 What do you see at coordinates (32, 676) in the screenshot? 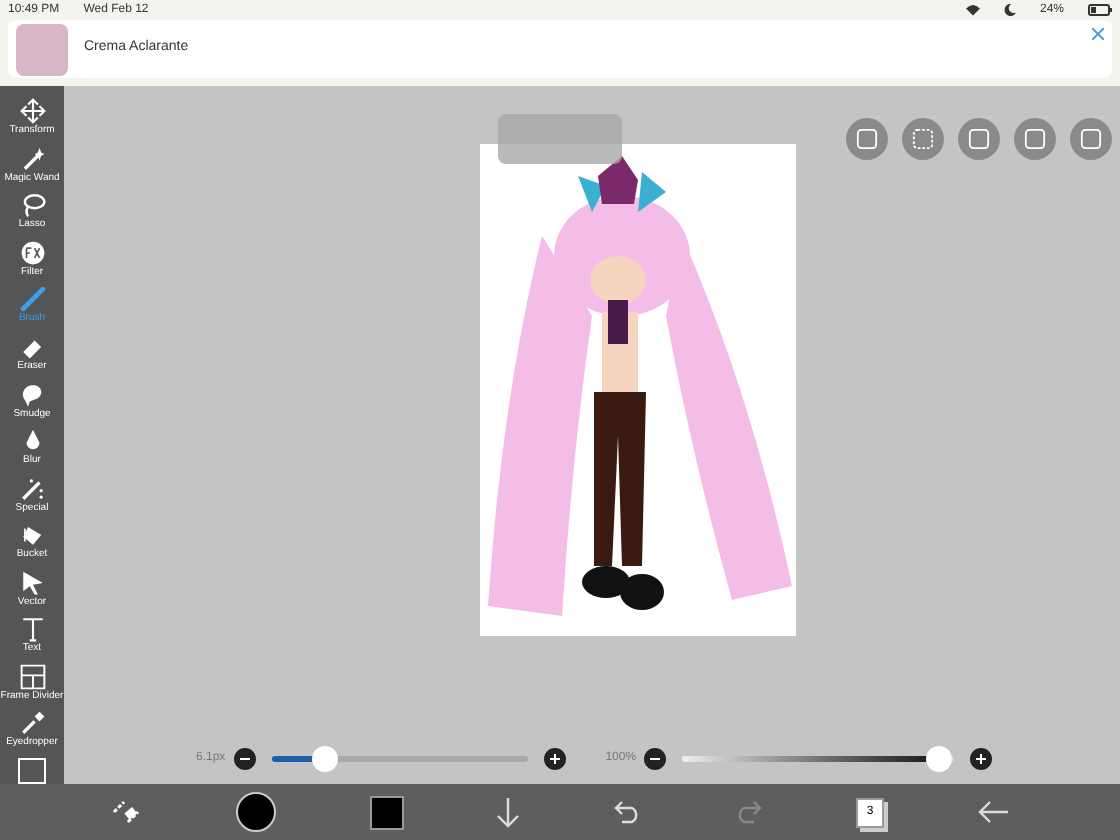
I see `frame-grid-icon` at bounding box center [32, 676].